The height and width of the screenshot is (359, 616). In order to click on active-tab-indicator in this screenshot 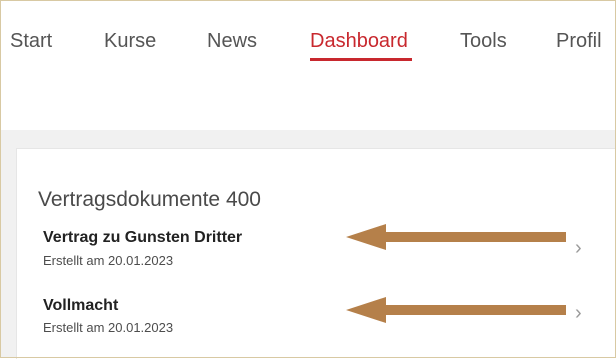, I will do `click(361, 59)`.